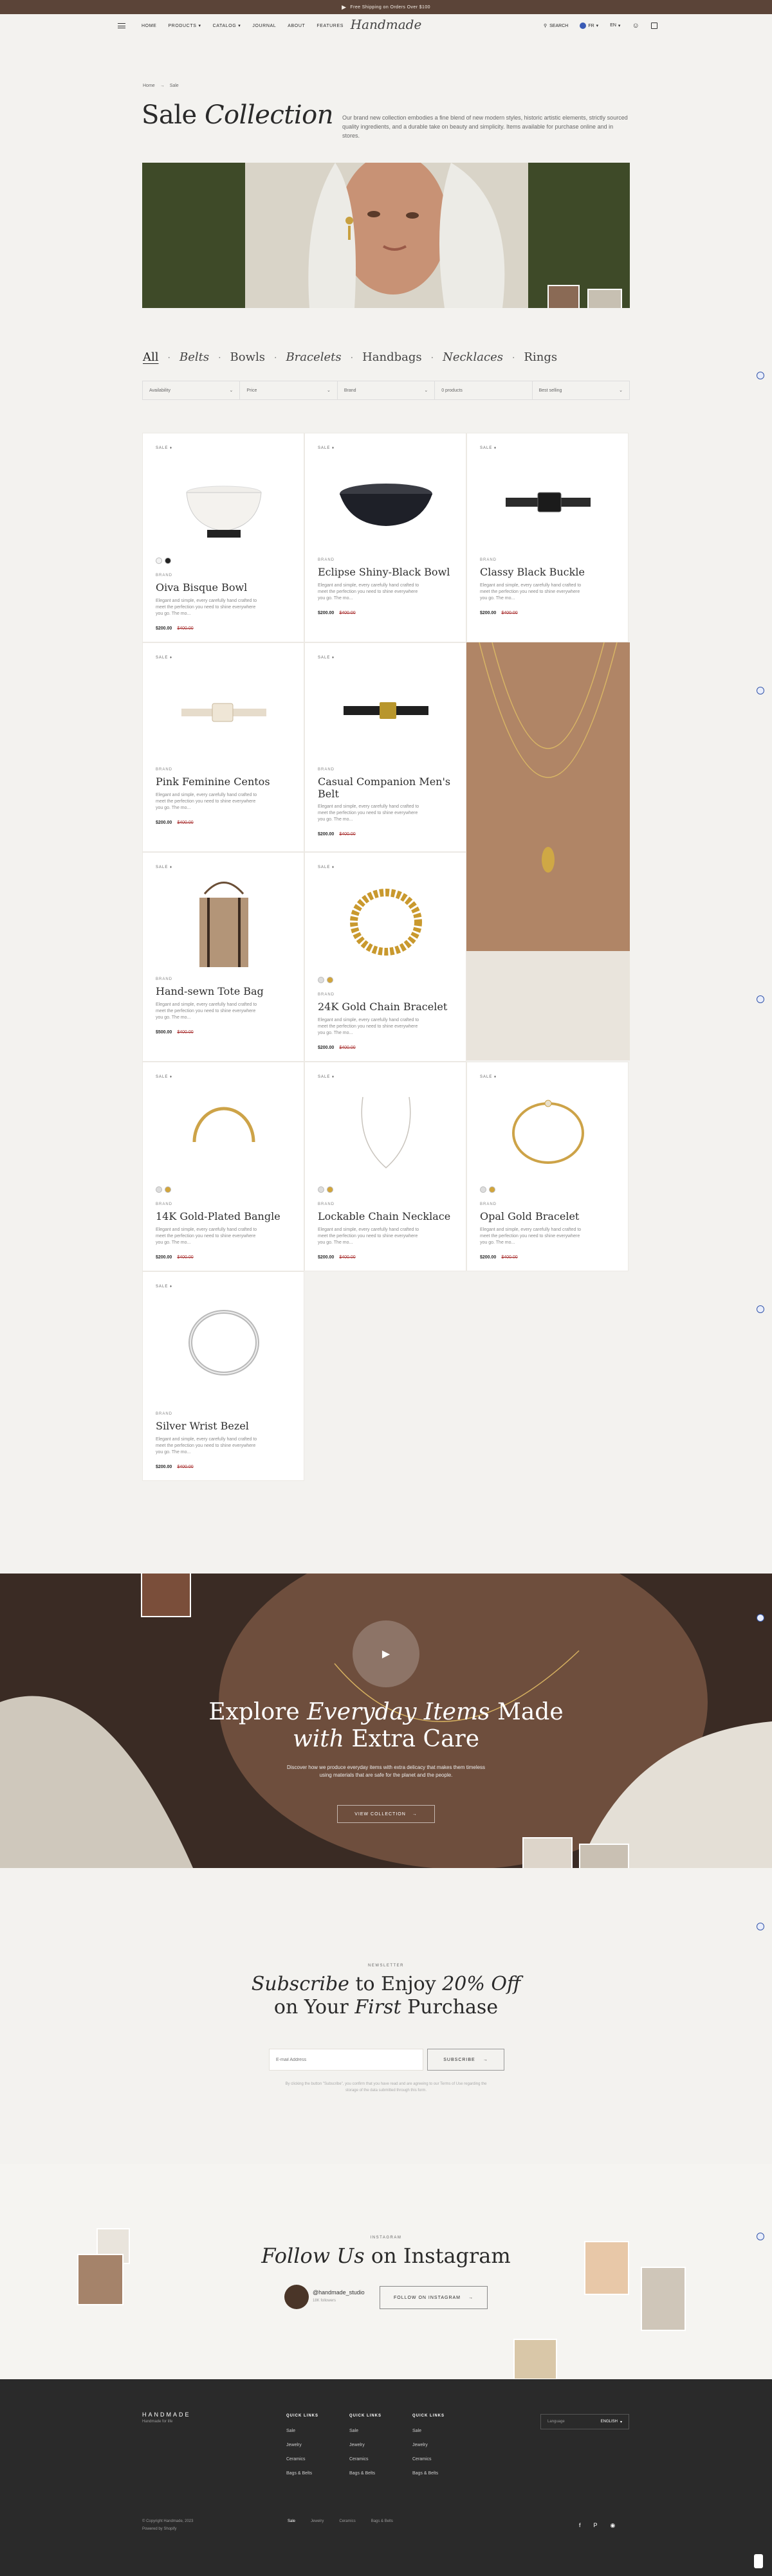 The height and width of the screenshot is (2576, 772). What do you see at coordinates (223, 782) in the screenshot?
I see `product-name: Pink Feminine Centos` at bounding box center [223, 782].